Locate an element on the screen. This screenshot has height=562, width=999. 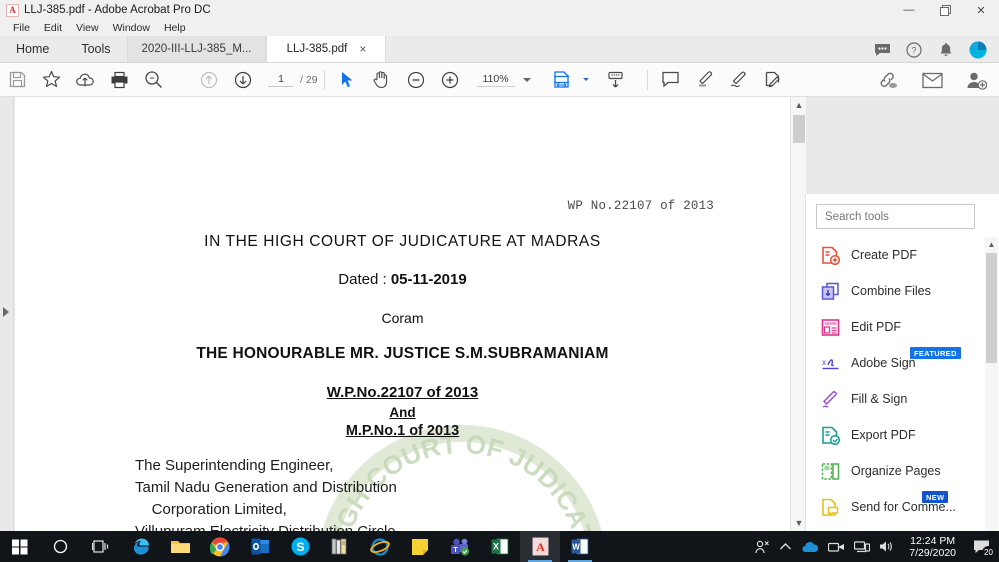
next-page-icon is located at coordinates (243, 80).